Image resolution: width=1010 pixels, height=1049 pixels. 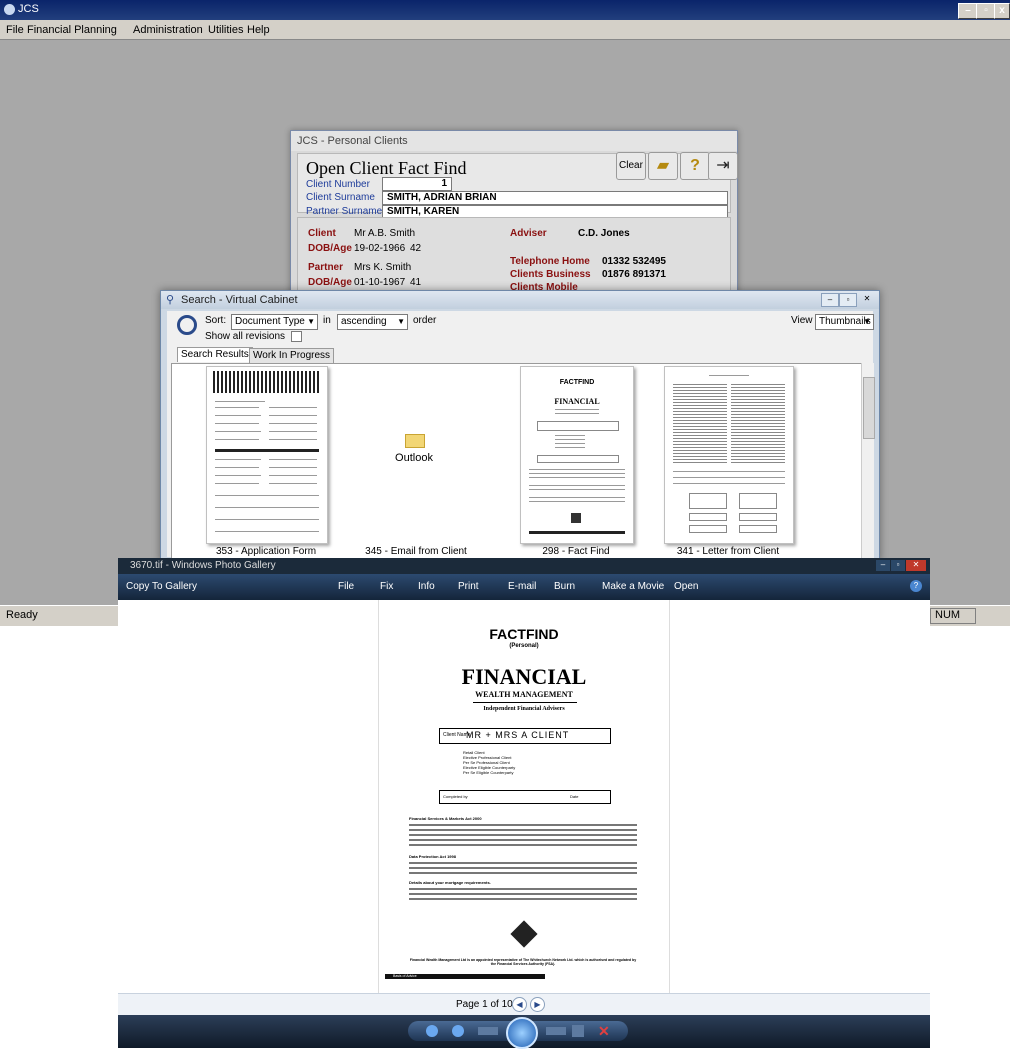 What do you see at coordinates (168, 30) in the screenshot?
I see `menu-administration: Administration` at bounding box center [168, 30].